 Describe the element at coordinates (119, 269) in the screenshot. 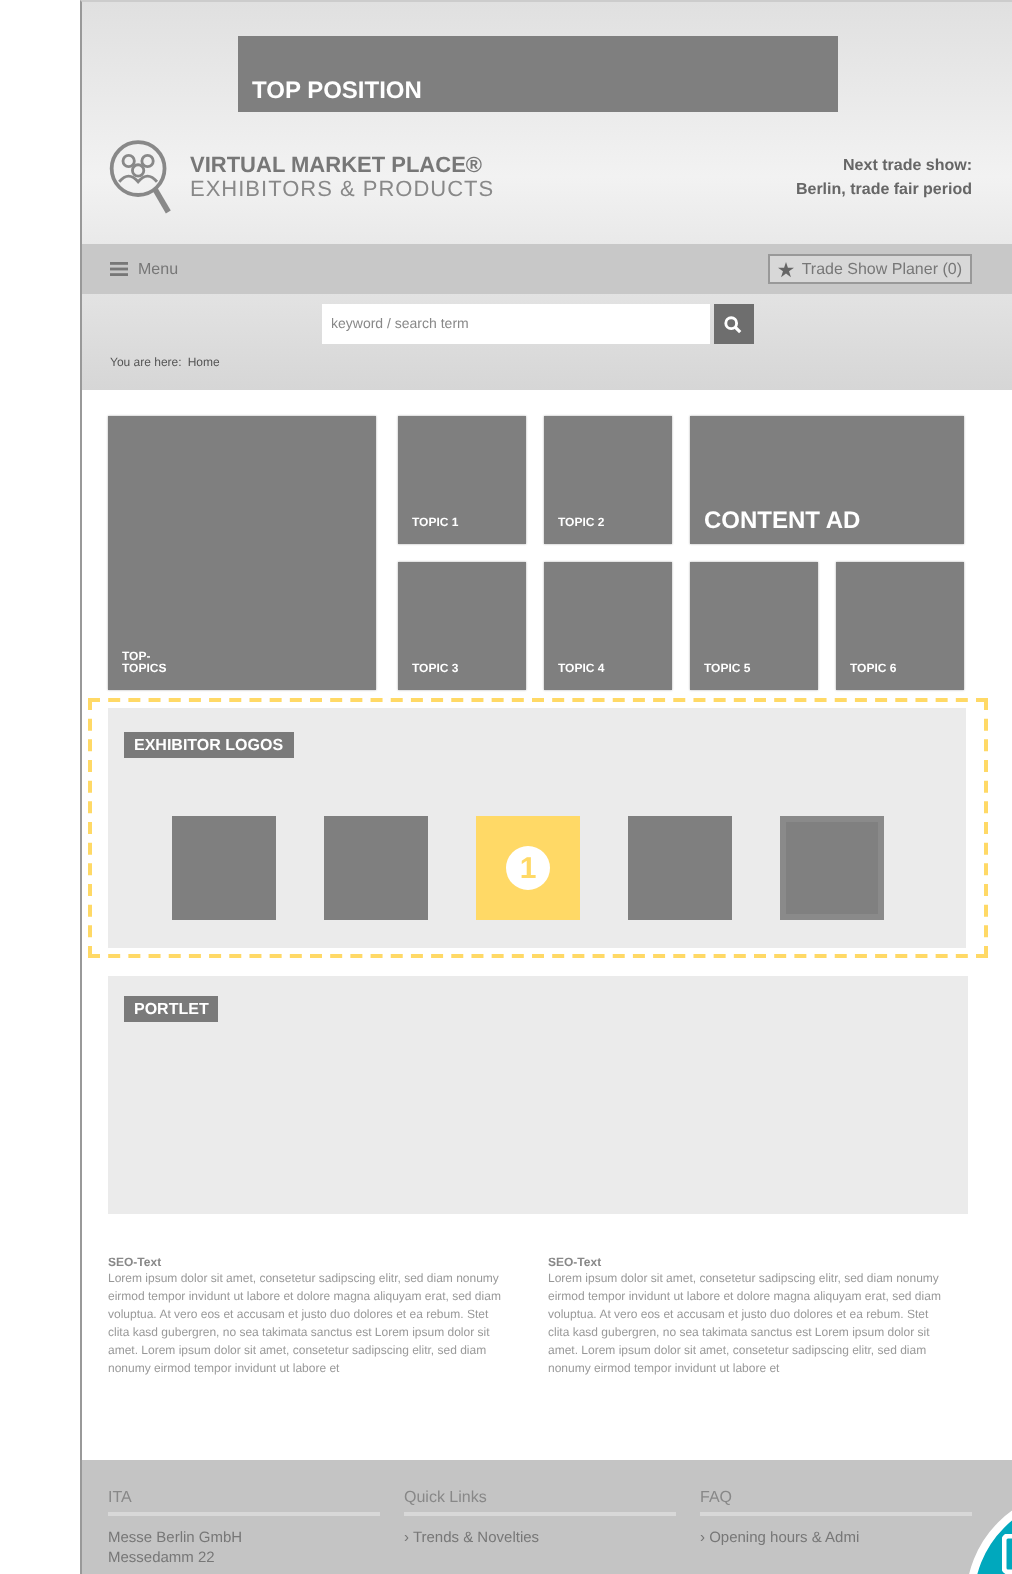

I see `menu-icon` at that location.